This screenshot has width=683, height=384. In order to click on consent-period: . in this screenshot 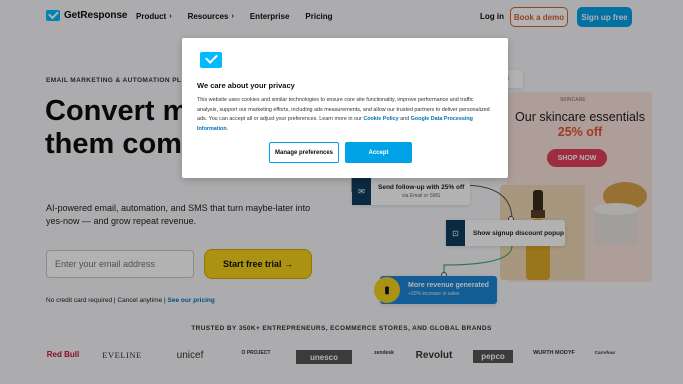, I will do `click(227, 128)`.